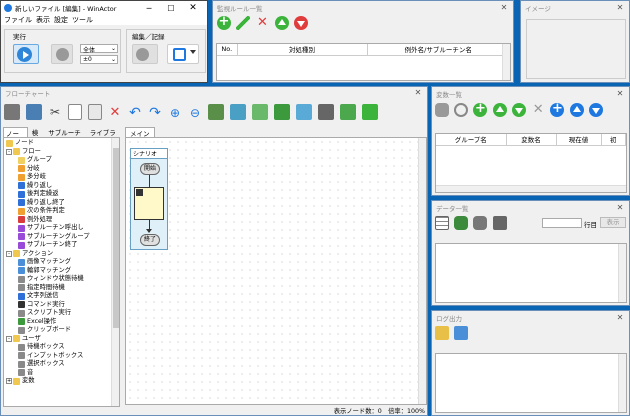  What do you see at coordinates (15, 137) in the screenshot?
I see `tab-node: ノード` at bounding box center [15, 137].